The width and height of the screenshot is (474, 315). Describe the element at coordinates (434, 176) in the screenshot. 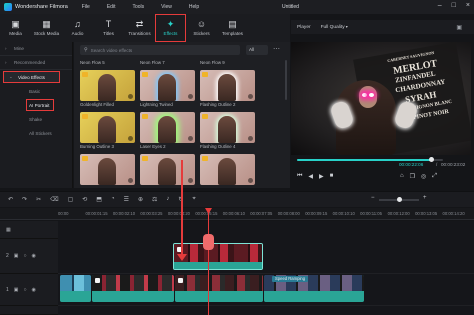

I see `fullscreen-icon: ⤢` at that location.